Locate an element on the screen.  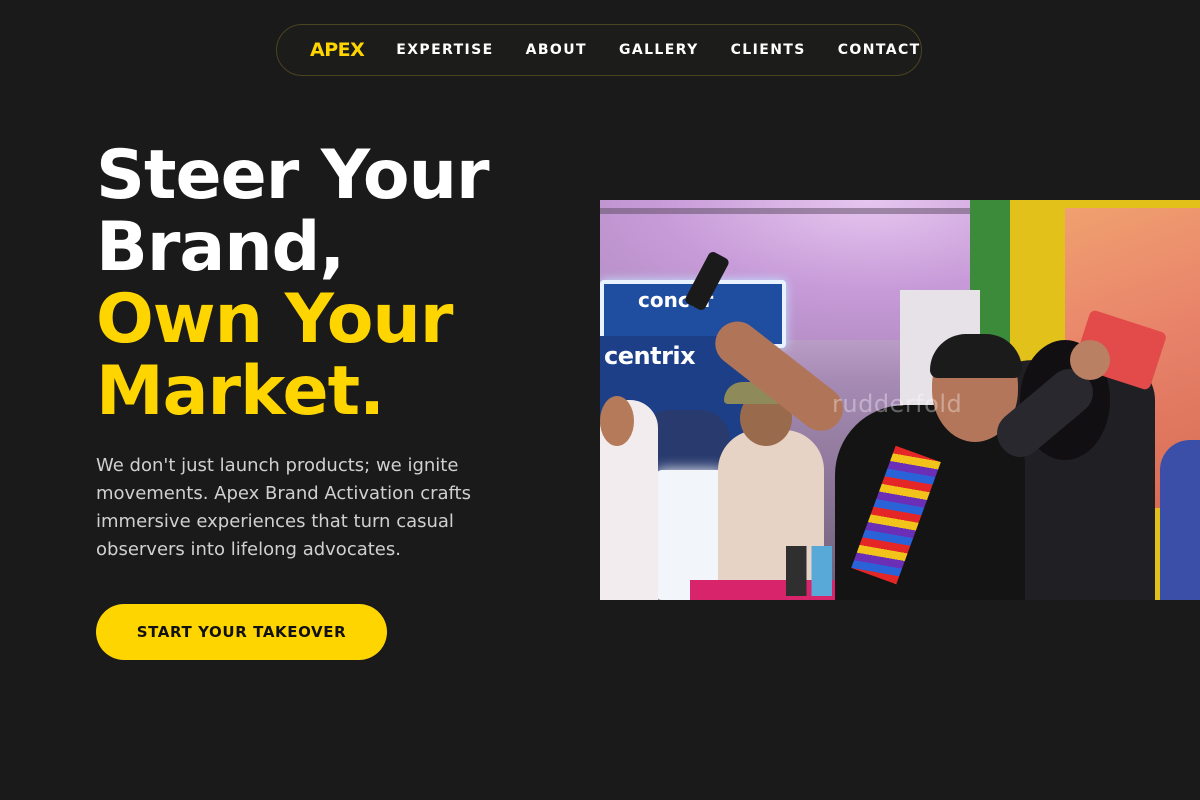
photo-watermark: rudderfold is located at coordinates (897, 404).